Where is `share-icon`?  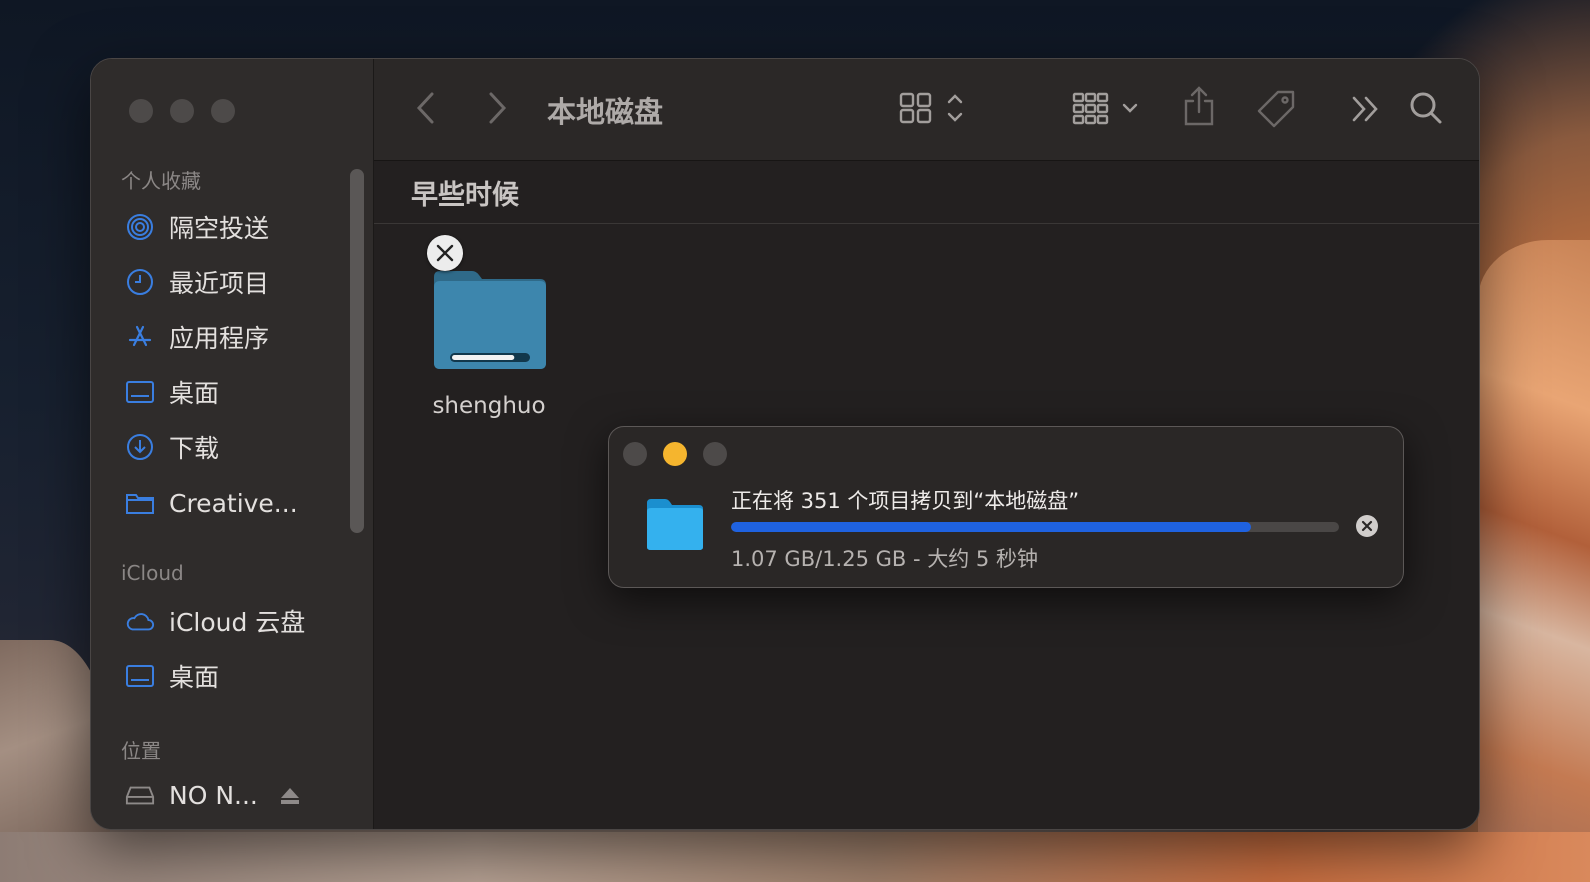 share-icon is located at coordinates (1199, 106).